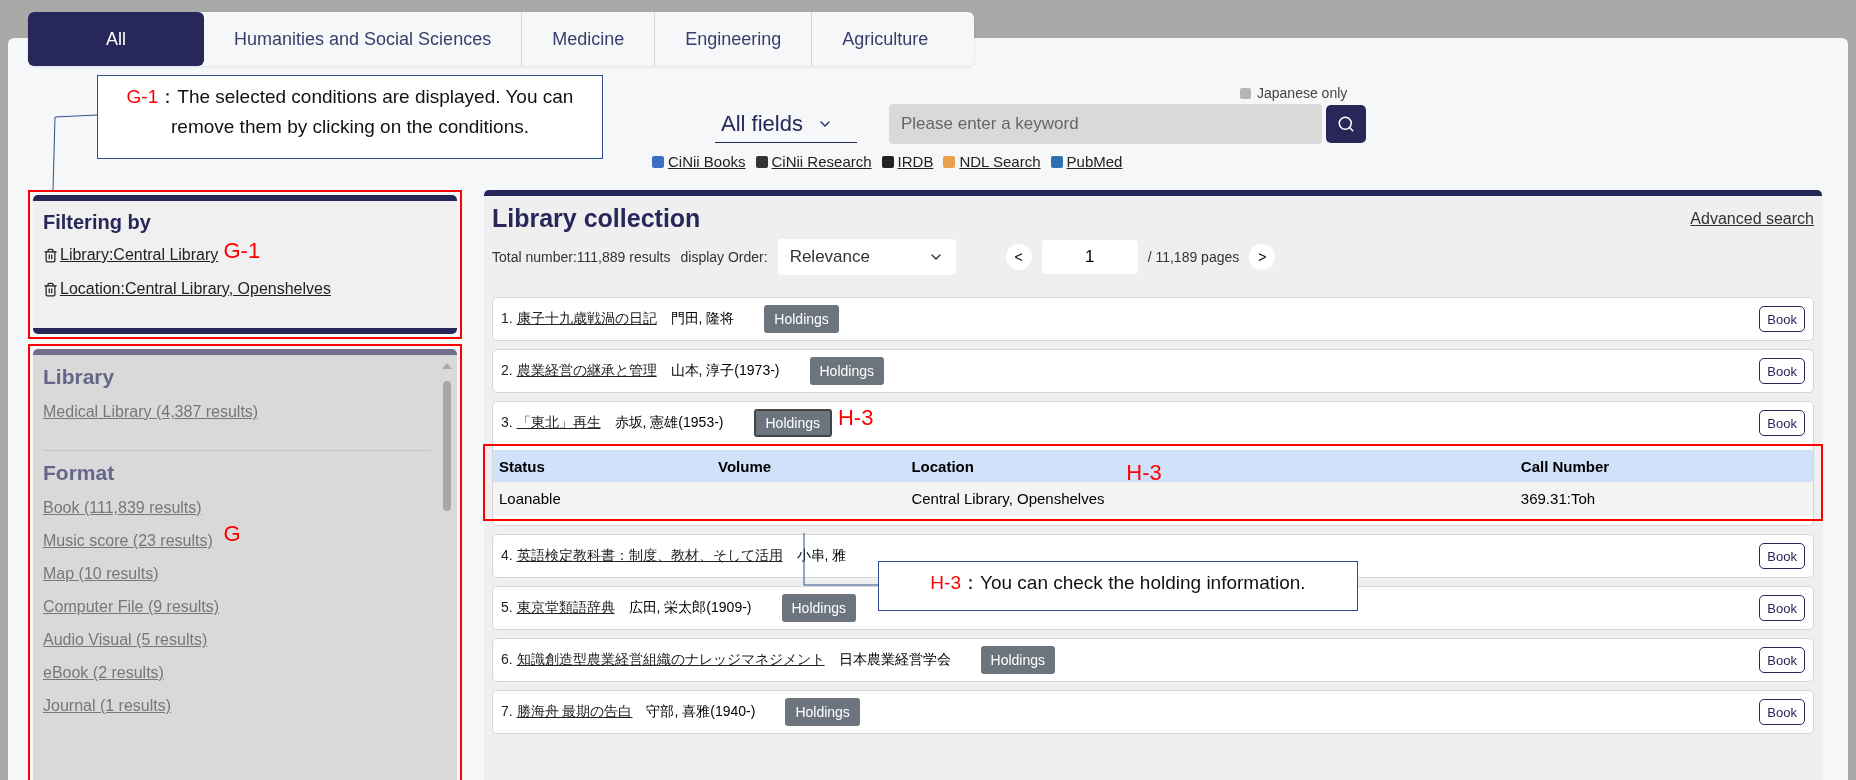 The width and height of the screenshot is (1856, 780). What do you see at coordinates (642, 556) in the screenshot?
I see `result-title: 4. 英語検定教科書：制度、教材、そして活用` at bounding box center [642, 556].